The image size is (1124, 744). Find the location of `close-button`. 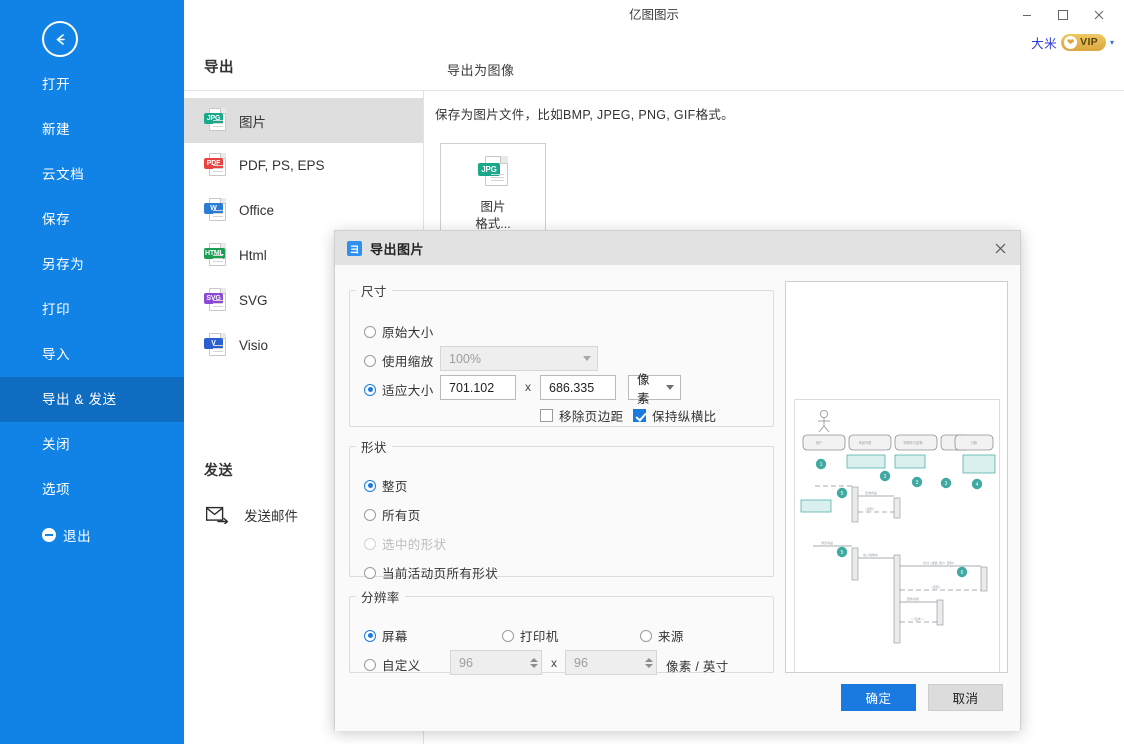

close-button is located at coordinates (1099, 15).